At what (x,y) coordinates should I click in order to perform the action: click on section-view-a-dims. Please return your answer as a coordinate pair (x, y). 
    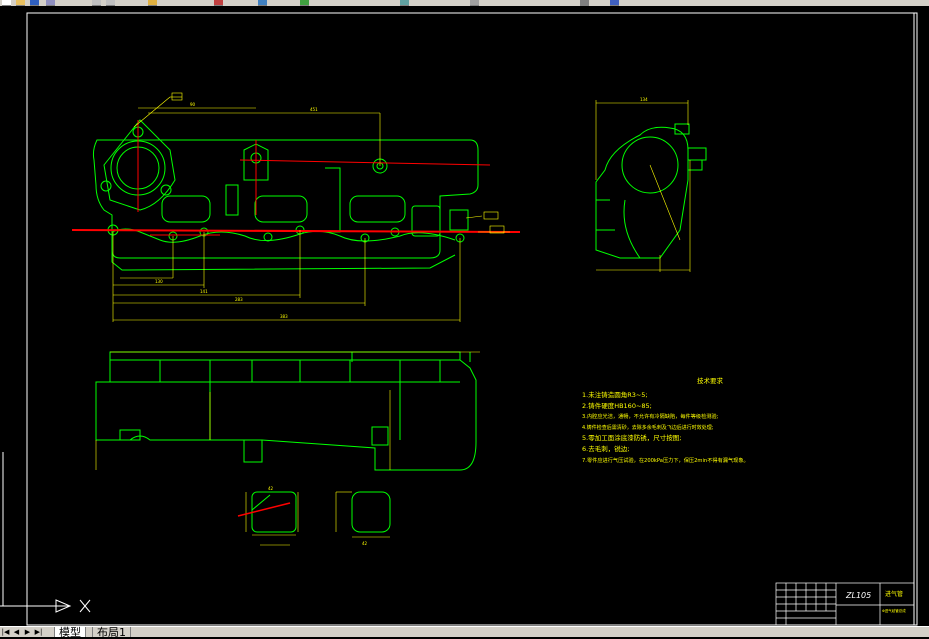
    Looking at the image, I should click on (272, 519).